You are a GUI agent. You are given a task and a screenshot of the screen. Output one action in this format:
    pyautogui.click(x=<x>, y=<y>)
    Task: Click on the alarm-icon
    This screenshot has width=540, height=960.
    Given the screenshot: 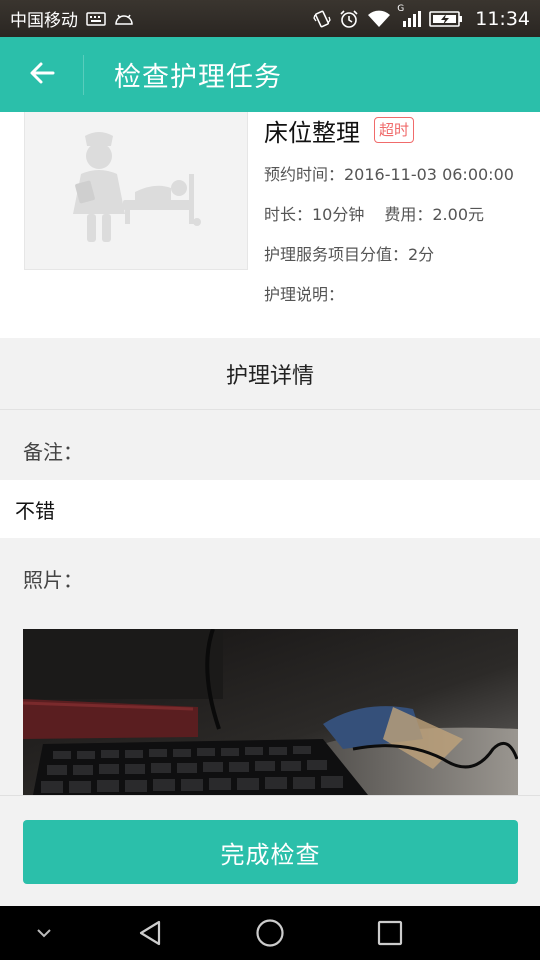 What is the action you would take?
    pyautogui.click(x=349, y=19)
    